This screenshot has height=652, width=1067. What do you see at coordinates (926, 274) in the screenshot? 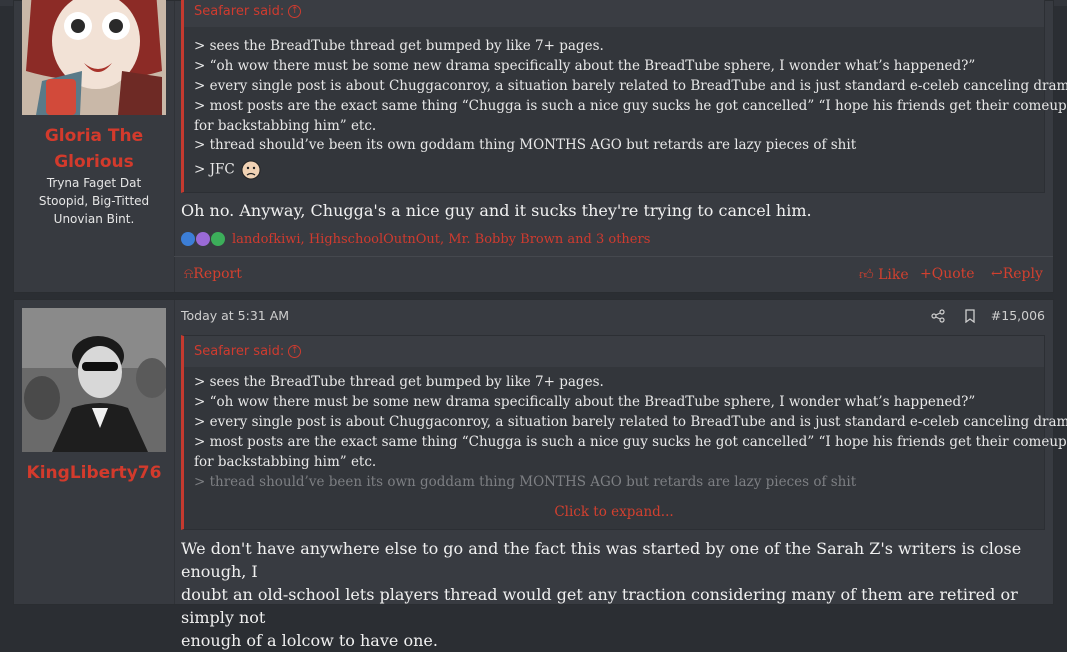
I see `plus-icon: +` at bounding box center [926, 274].